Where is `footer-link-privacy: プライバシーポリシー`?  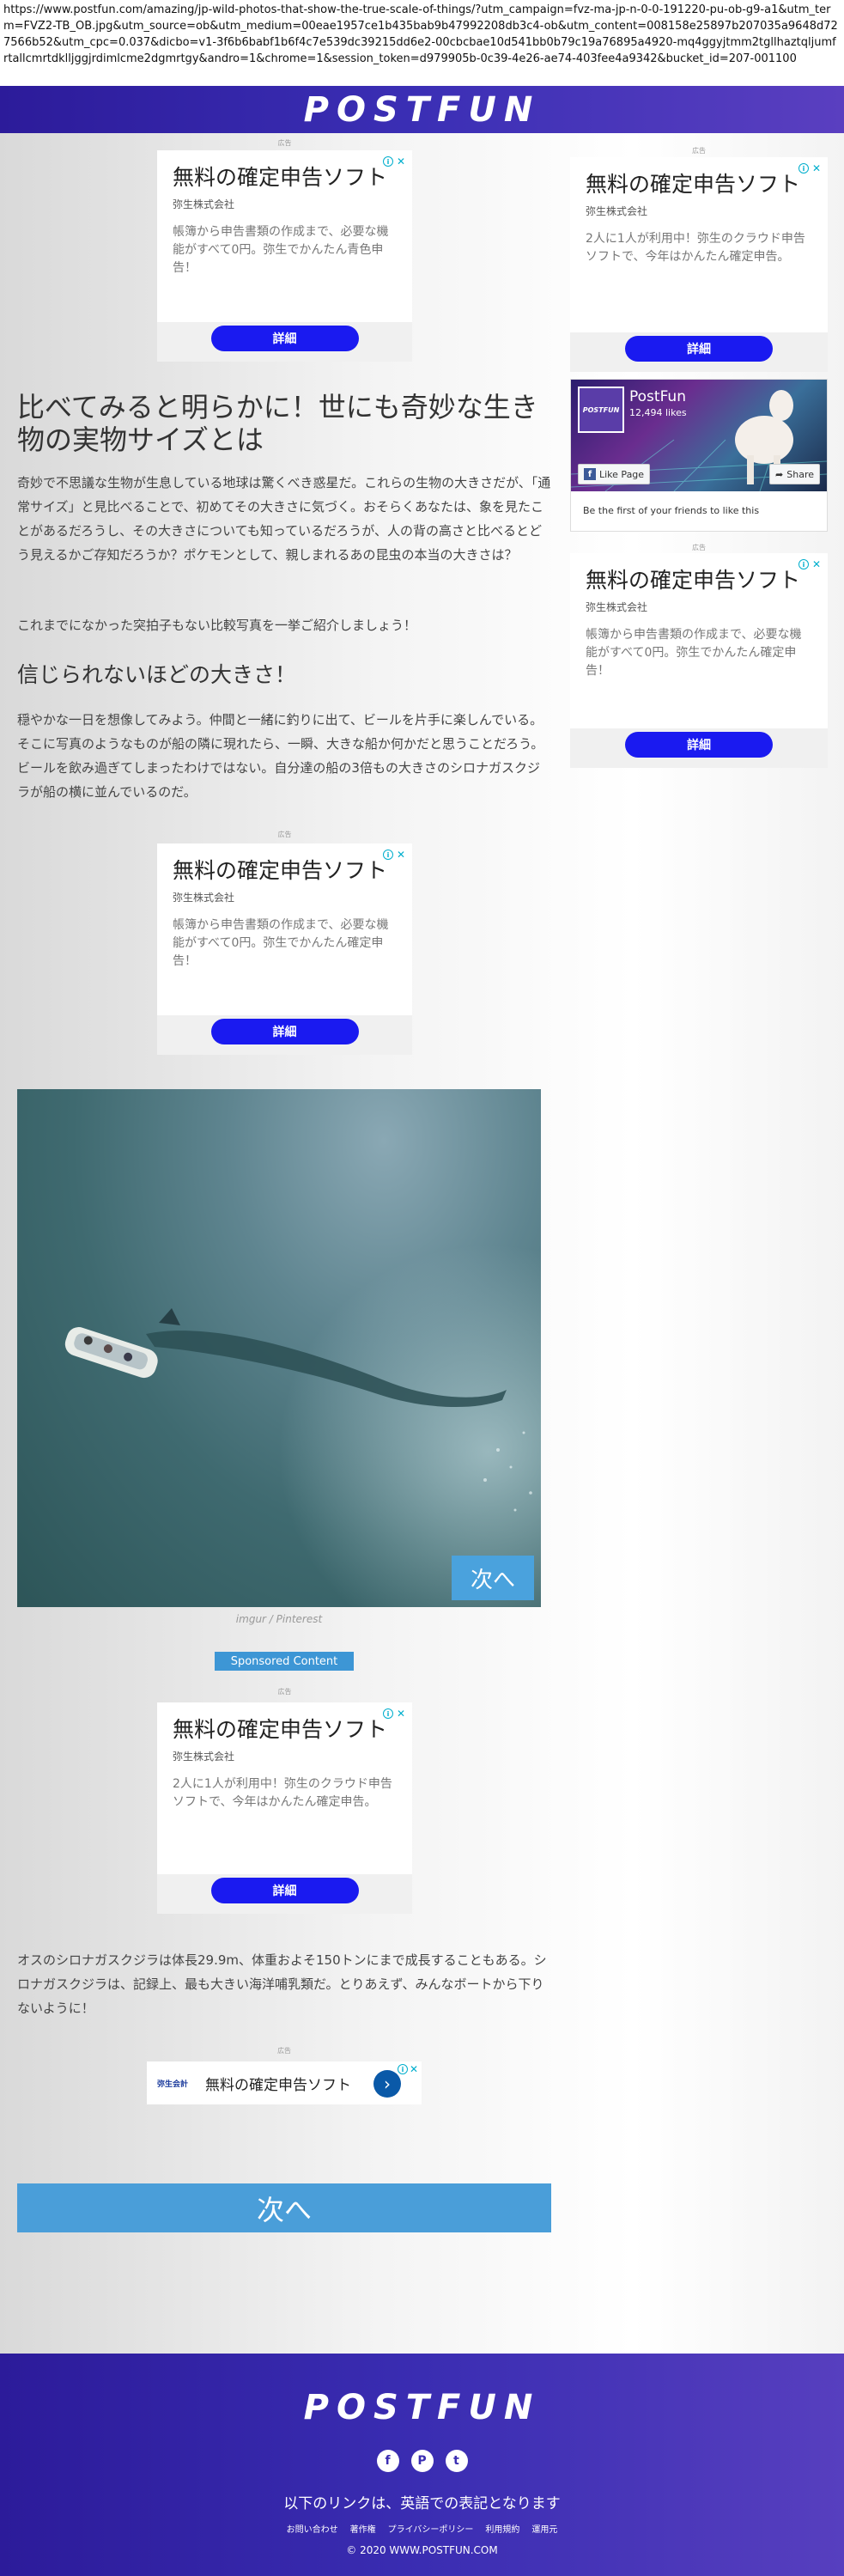
footer-link-privacy: プライバシーポリシー is located at coordinates (431, 2528).